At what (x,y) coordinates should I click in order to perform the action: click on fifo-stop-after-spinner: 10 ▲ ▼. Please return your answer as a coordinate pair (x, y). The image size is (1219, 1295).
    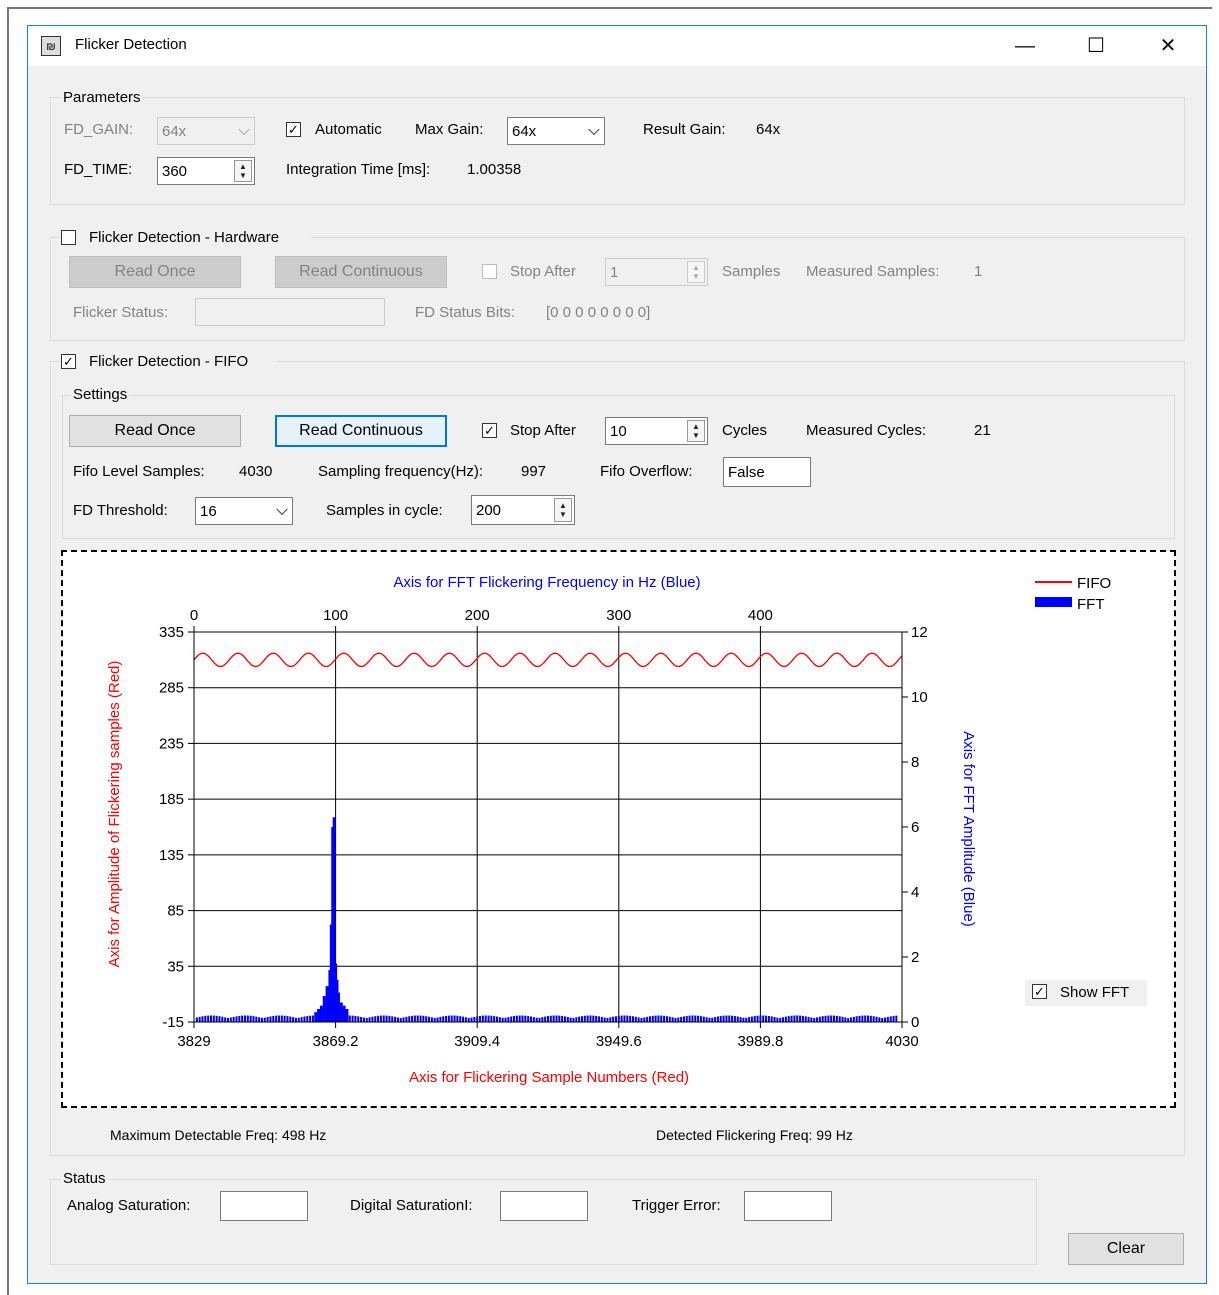
    Looking at the image, I should click on (656, 431).